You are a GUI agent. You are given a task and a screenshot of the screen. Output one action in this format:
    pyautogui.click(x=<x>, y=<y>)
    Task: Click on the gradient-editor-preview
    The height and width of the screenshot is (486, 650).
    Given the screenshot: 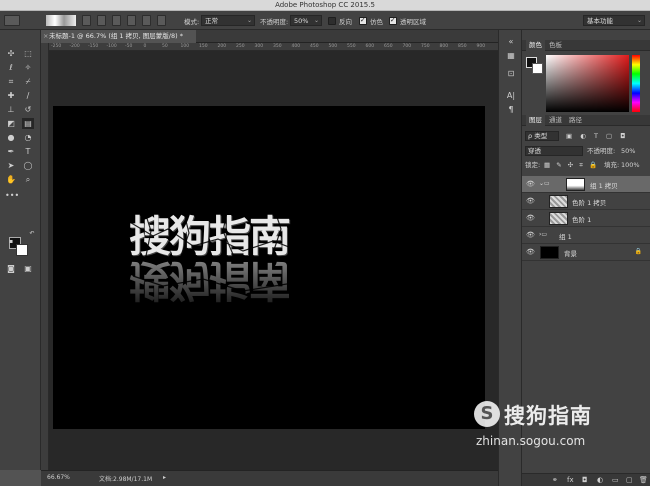 What is the action you would take?
    pyautogui.click(x=61, y=20)
    